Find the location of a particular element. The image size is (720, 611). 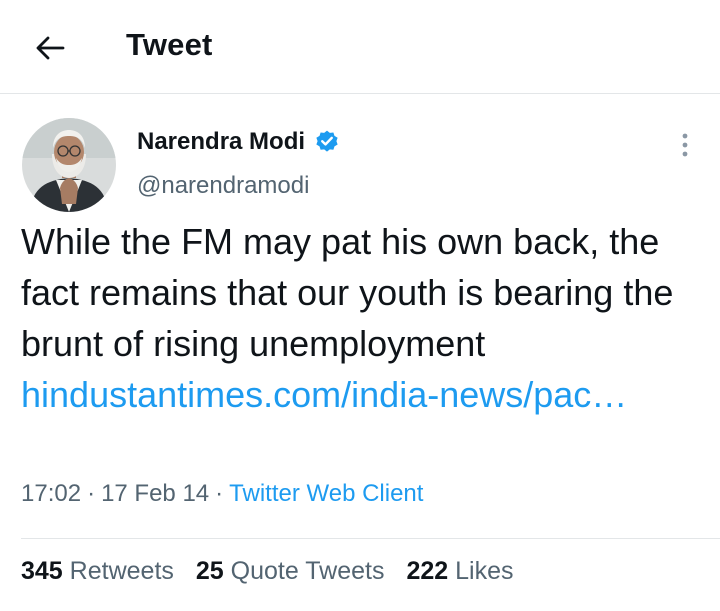

quote-tweets-stat: 25 Quote Tweets is located at coordinates (290, 571).